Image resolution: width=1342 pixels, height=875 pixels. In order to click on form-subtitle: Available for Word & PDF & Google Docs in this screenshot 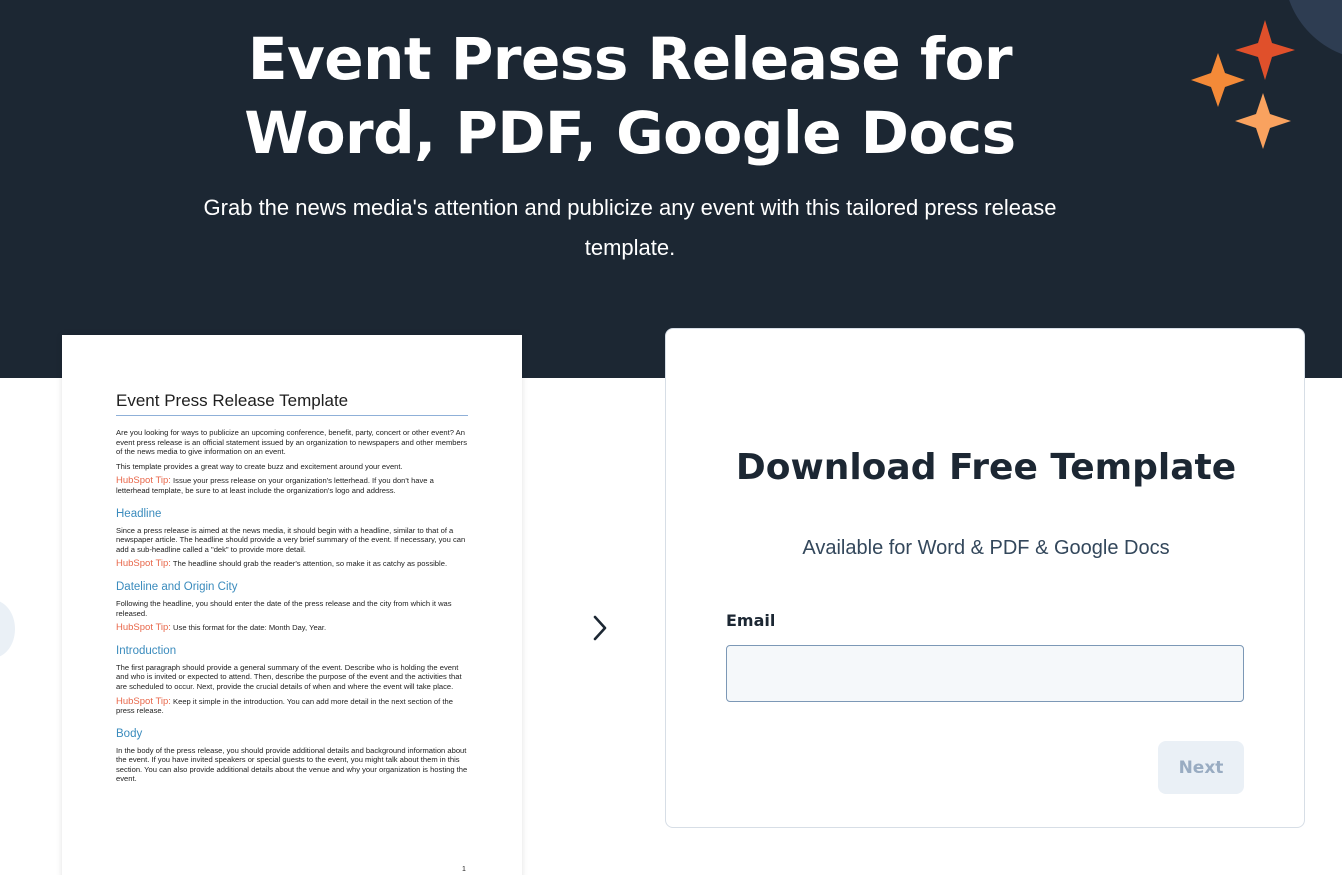, I will do `click(986, 548)`.